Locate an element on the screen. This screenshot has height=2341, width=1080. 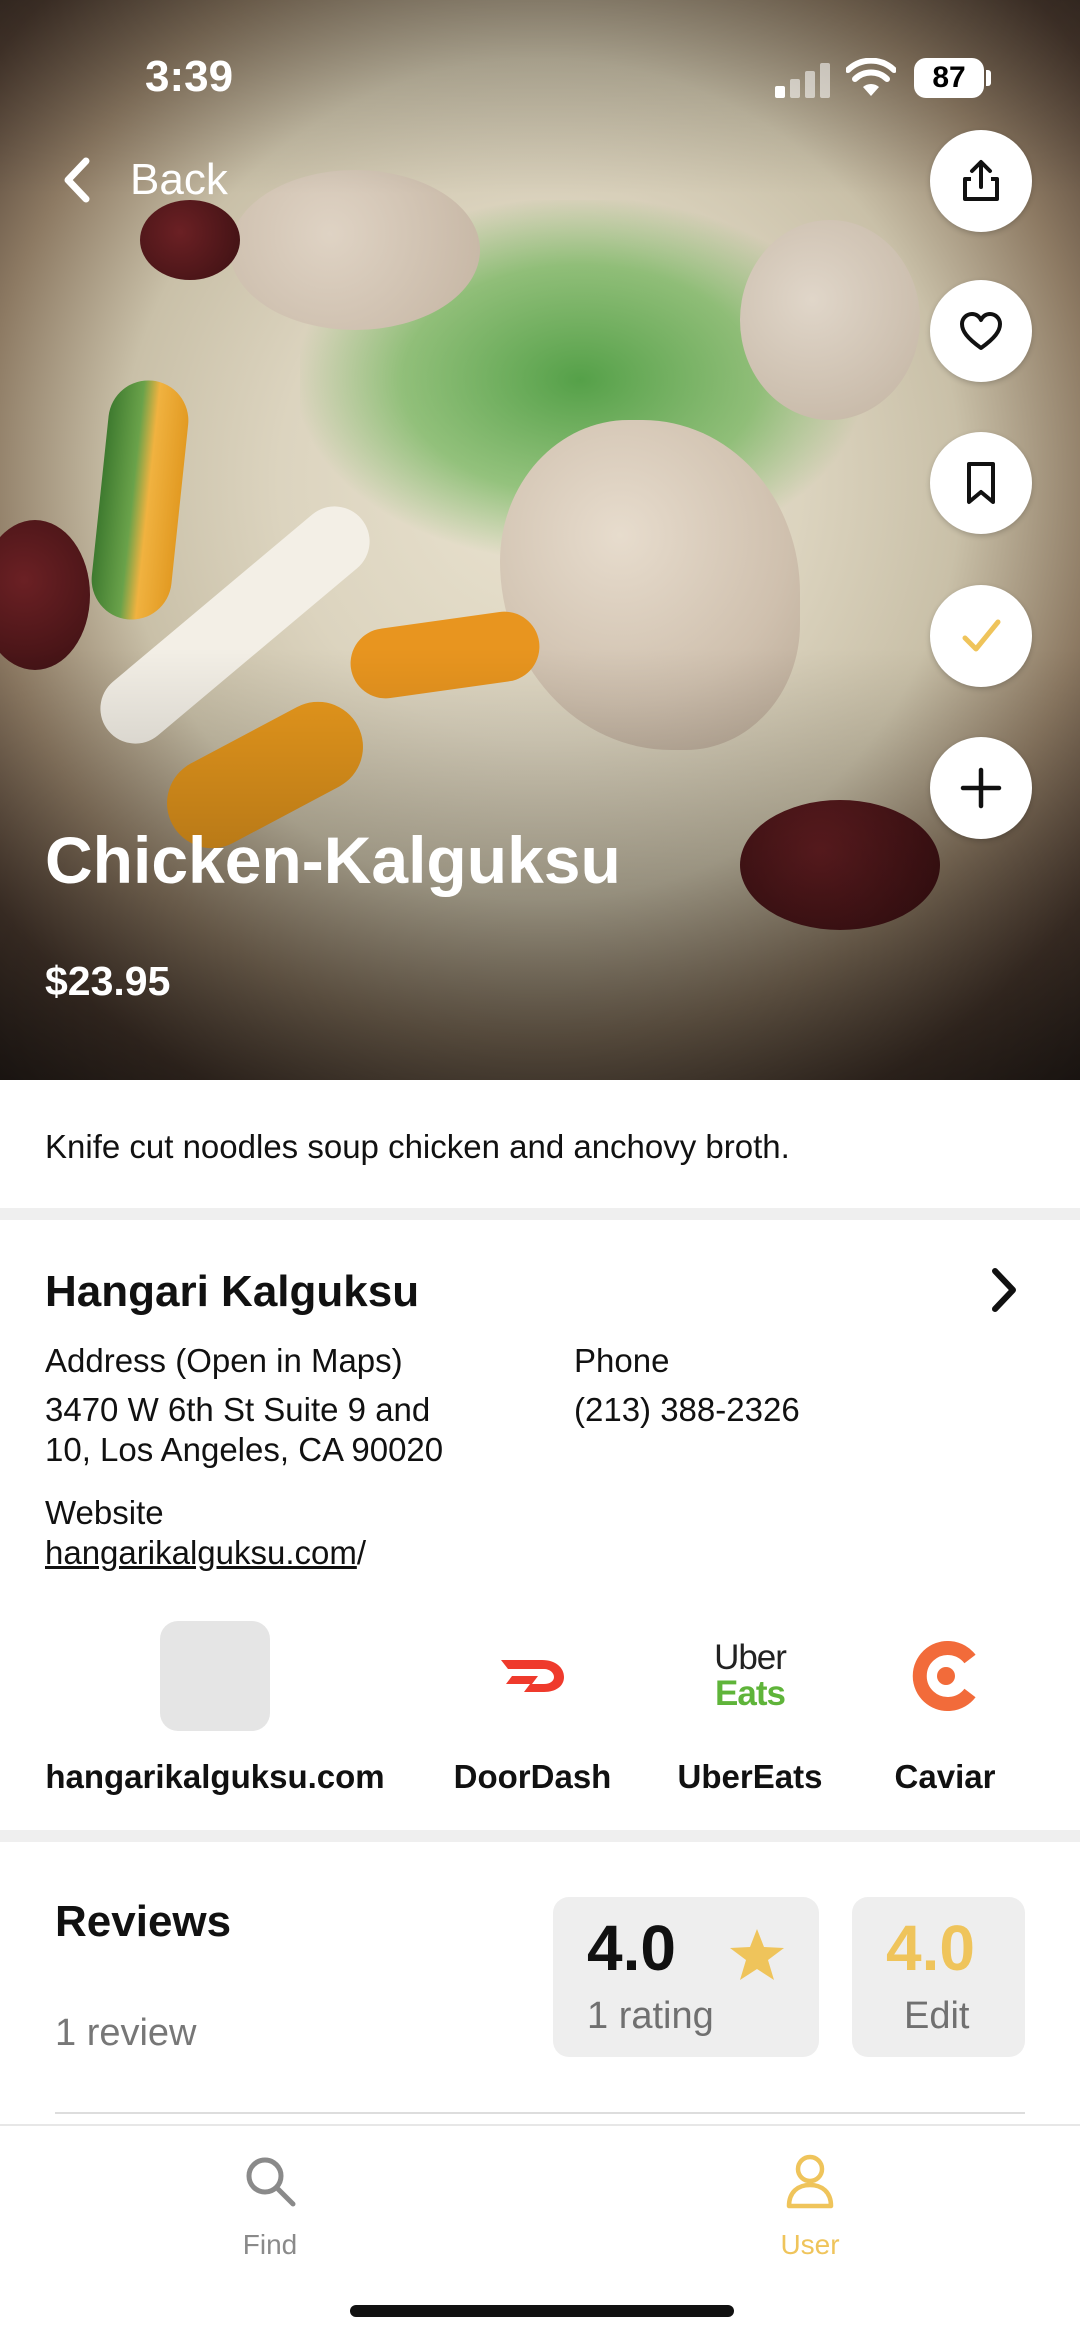
order-website: hangarikalguksu.com is located at coordinates (215, 1708).